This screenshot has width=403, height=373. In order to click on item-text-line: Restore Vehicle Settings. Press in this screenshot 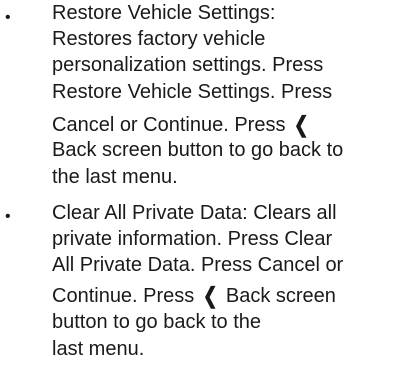, I will do `click(192, 92)`.